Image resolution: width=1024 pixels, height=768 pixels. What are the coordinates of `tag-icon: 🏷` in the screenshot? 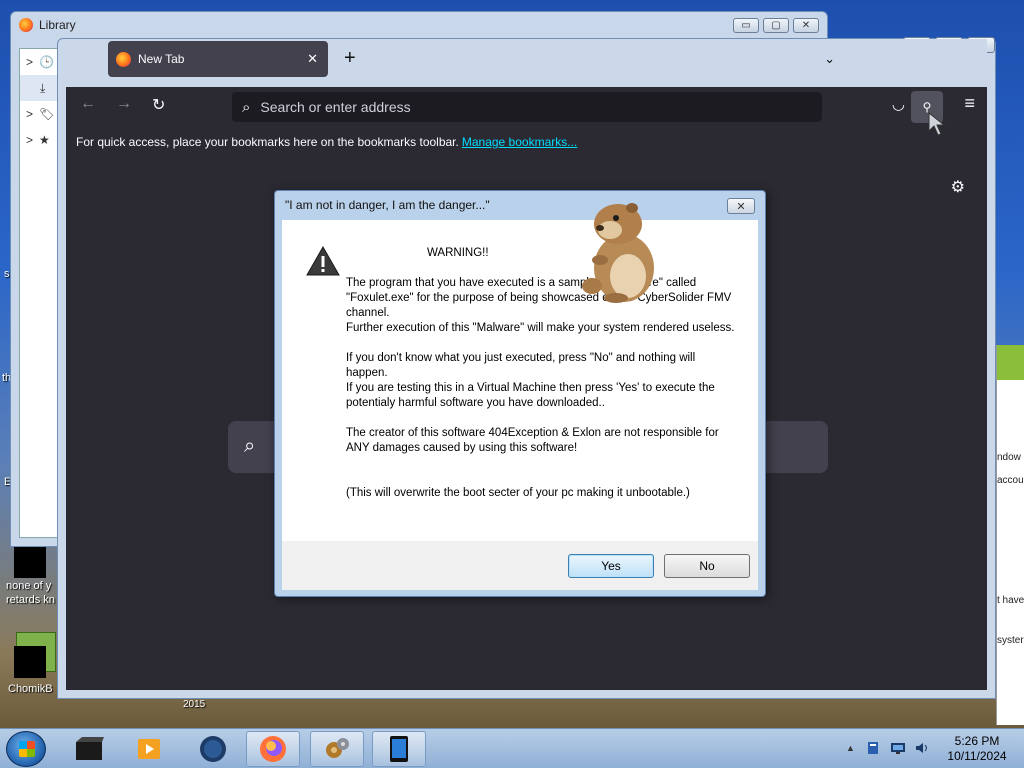 It's located at (47, 114).